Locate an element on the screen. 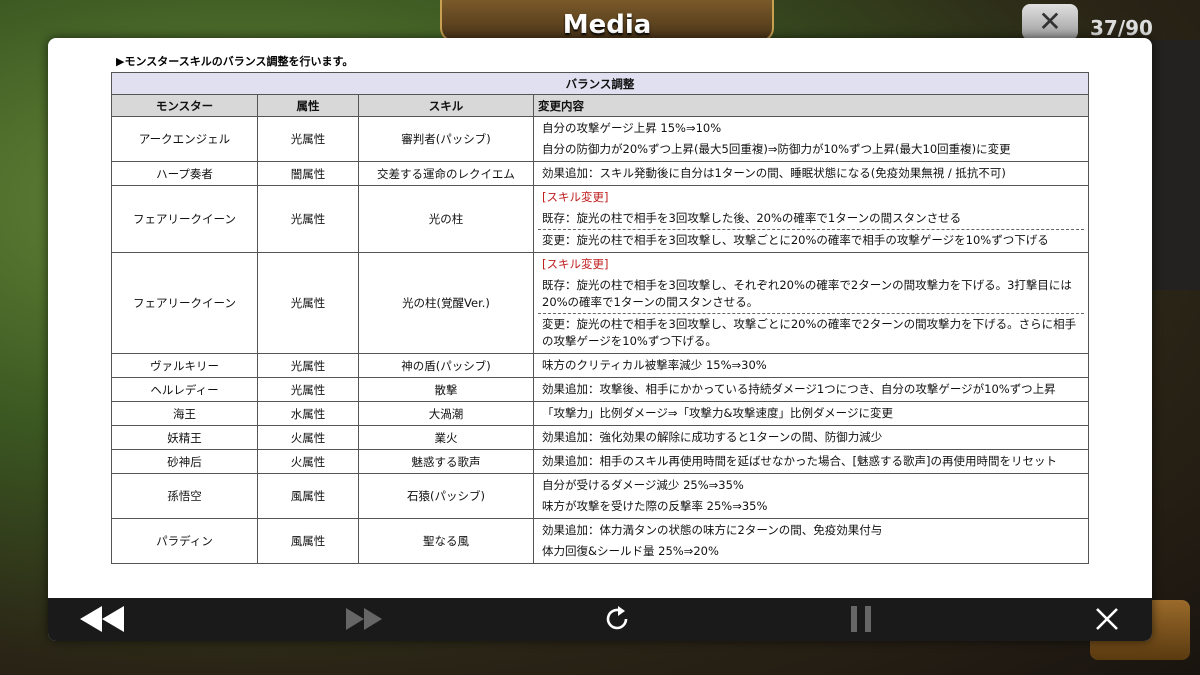  change-line: 味方のクリティカル被撃率減少 15%⇒30% is located at coordinates (654, 365).